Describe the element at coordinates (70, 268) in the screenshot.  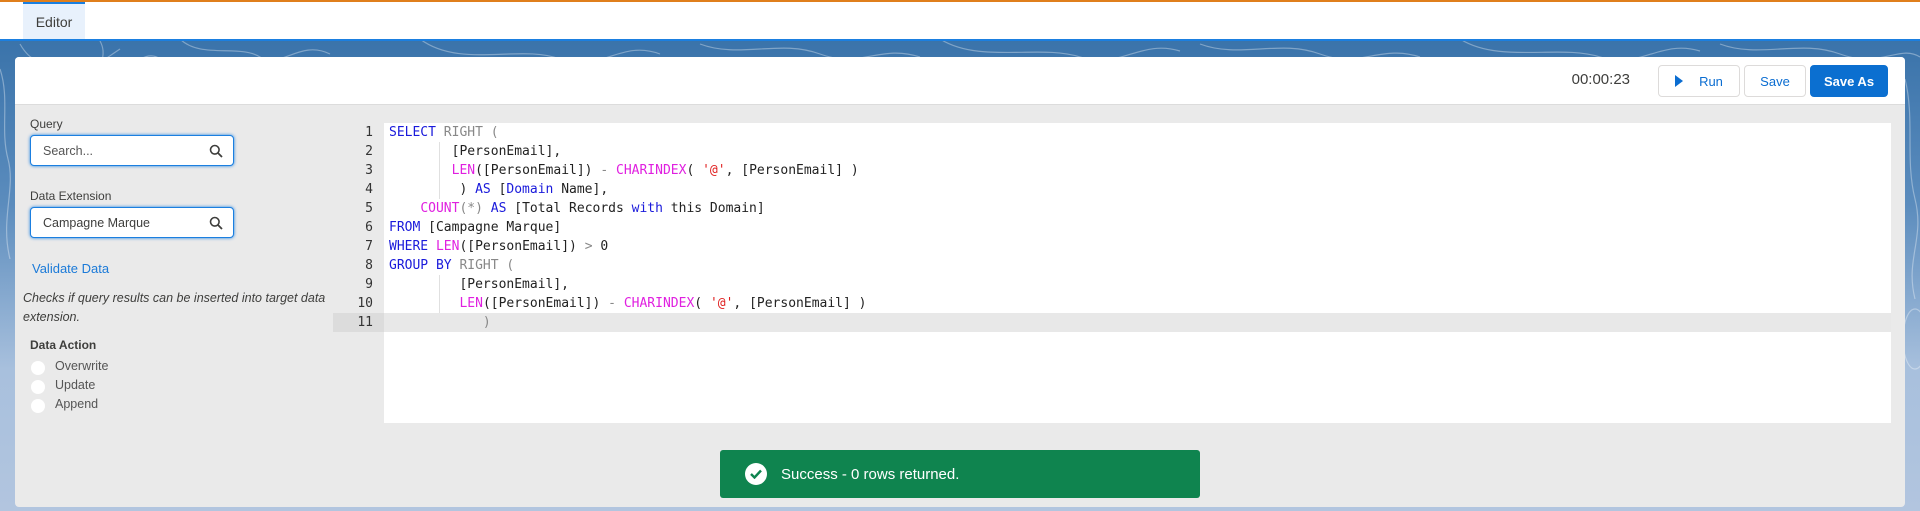
I see `validate-data-link: Validate Data` at that location.